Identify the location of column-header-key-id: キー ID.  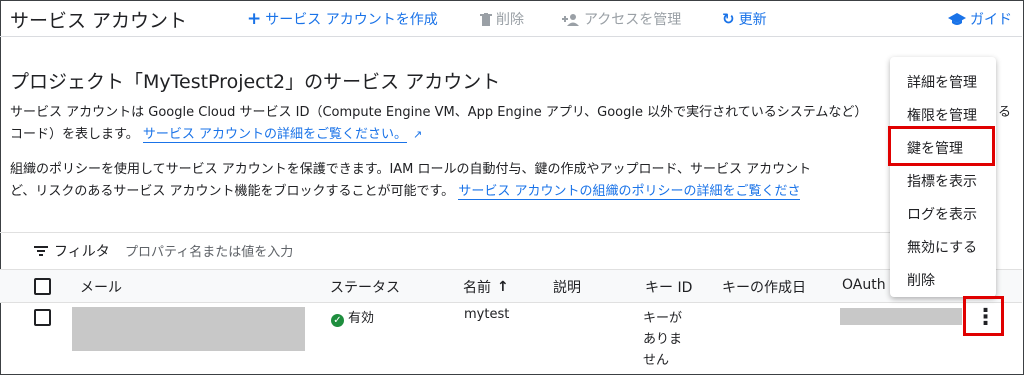
(668, 287).